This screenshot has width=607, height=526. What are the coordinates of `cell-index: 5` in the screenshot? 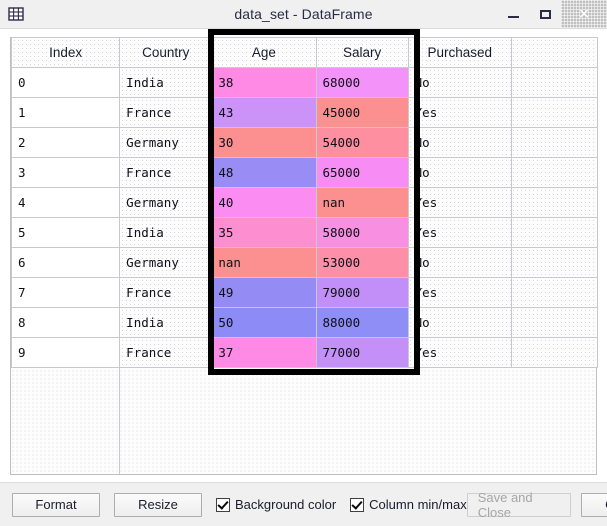 It's located at (65, 232).